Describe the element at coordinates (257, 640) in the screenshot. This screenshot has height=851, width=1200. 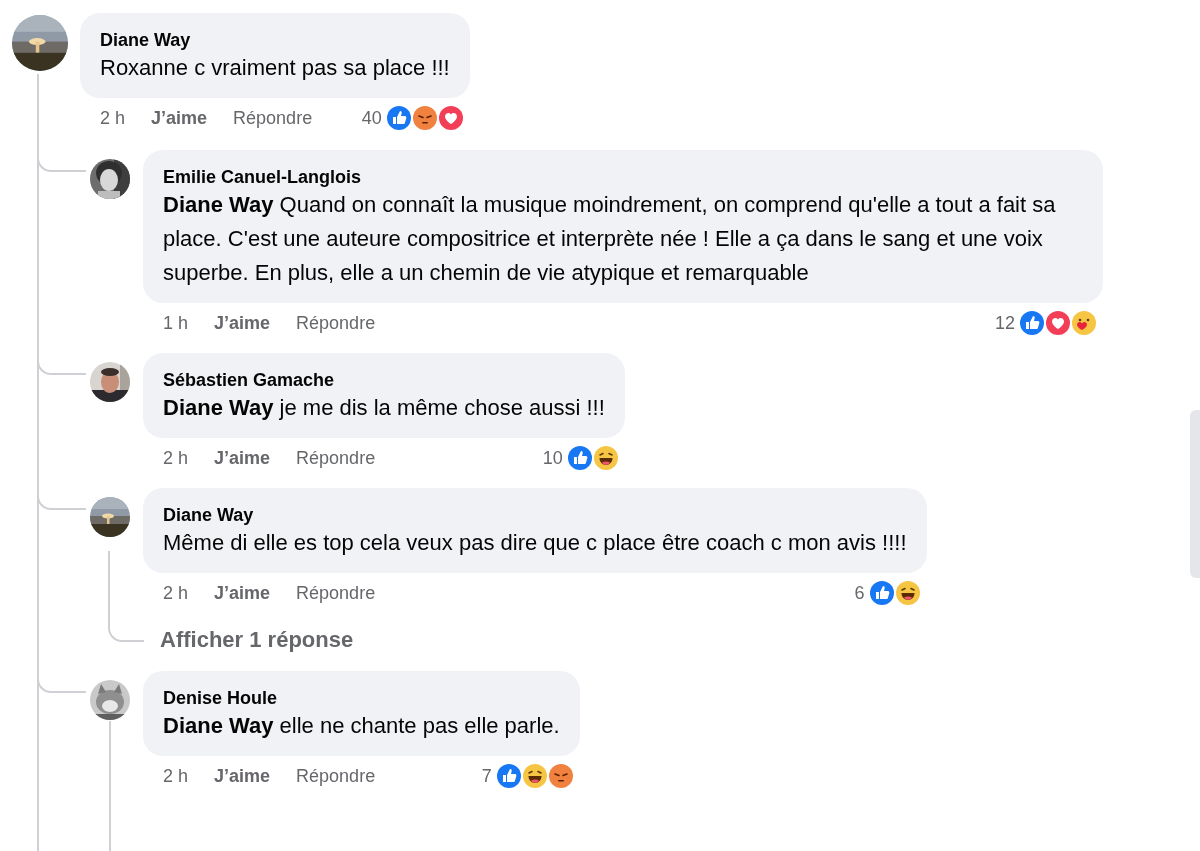
I see `show-replies-link: Afficher 1 réponse` at that location.